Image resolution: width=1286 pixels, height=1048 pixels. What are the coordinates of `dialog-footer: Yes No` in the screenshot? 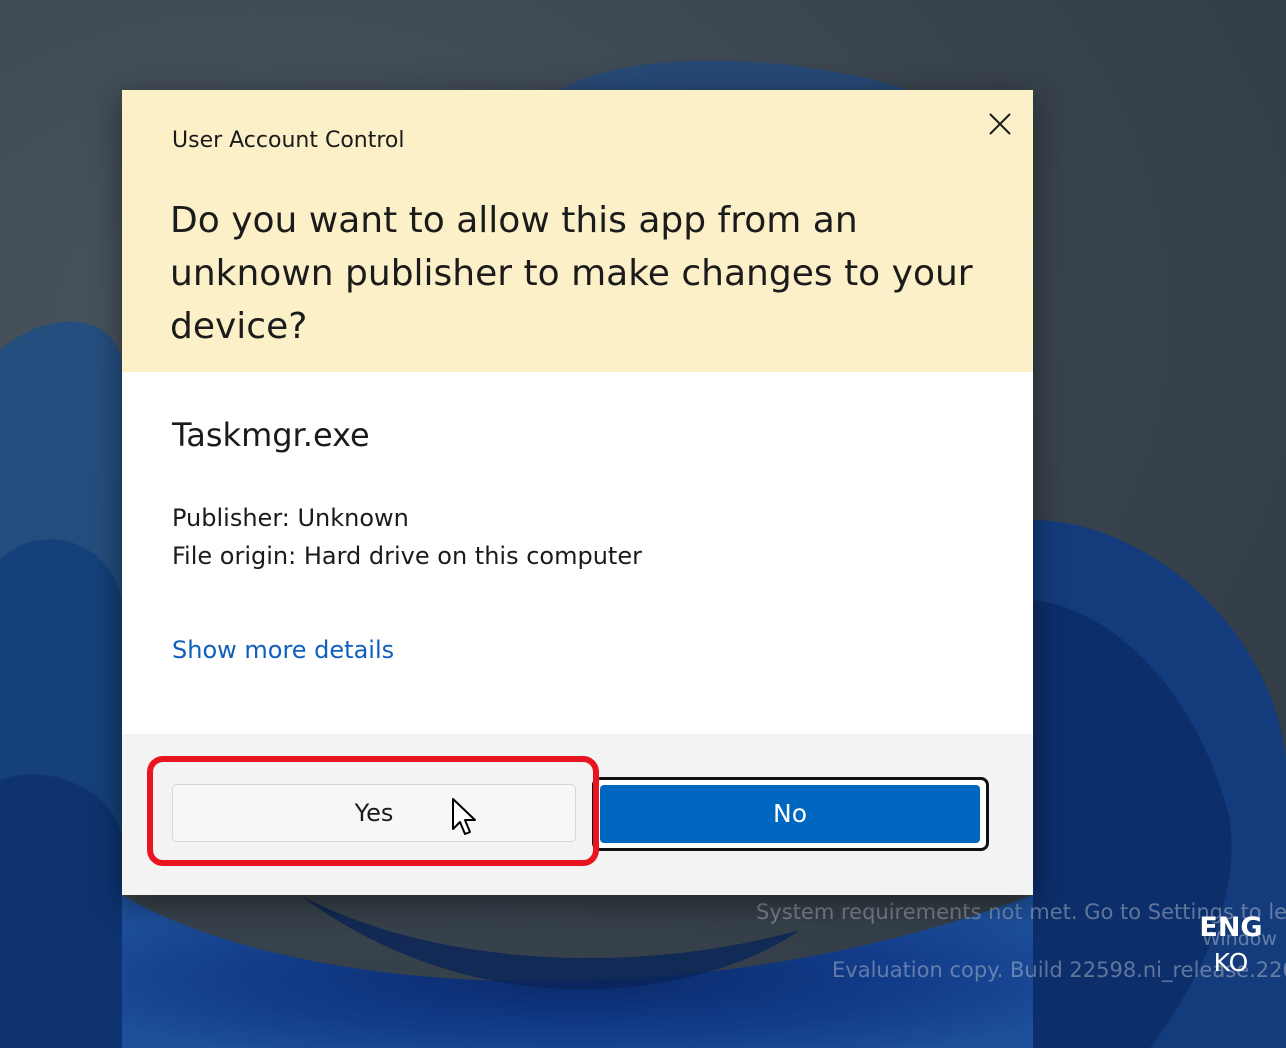 It's located at (577, 814).